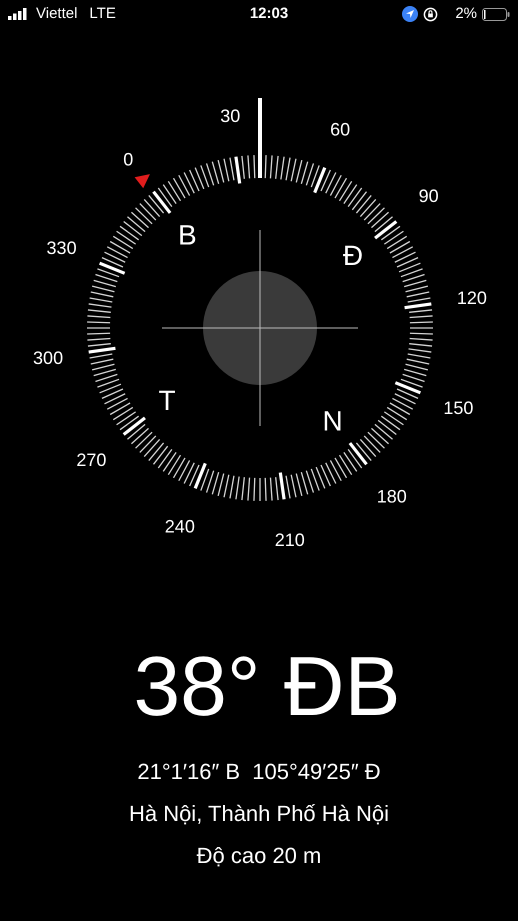  Describe the element at coordinates (410, 14) in the screenshot. I see `location-icon` at that location.